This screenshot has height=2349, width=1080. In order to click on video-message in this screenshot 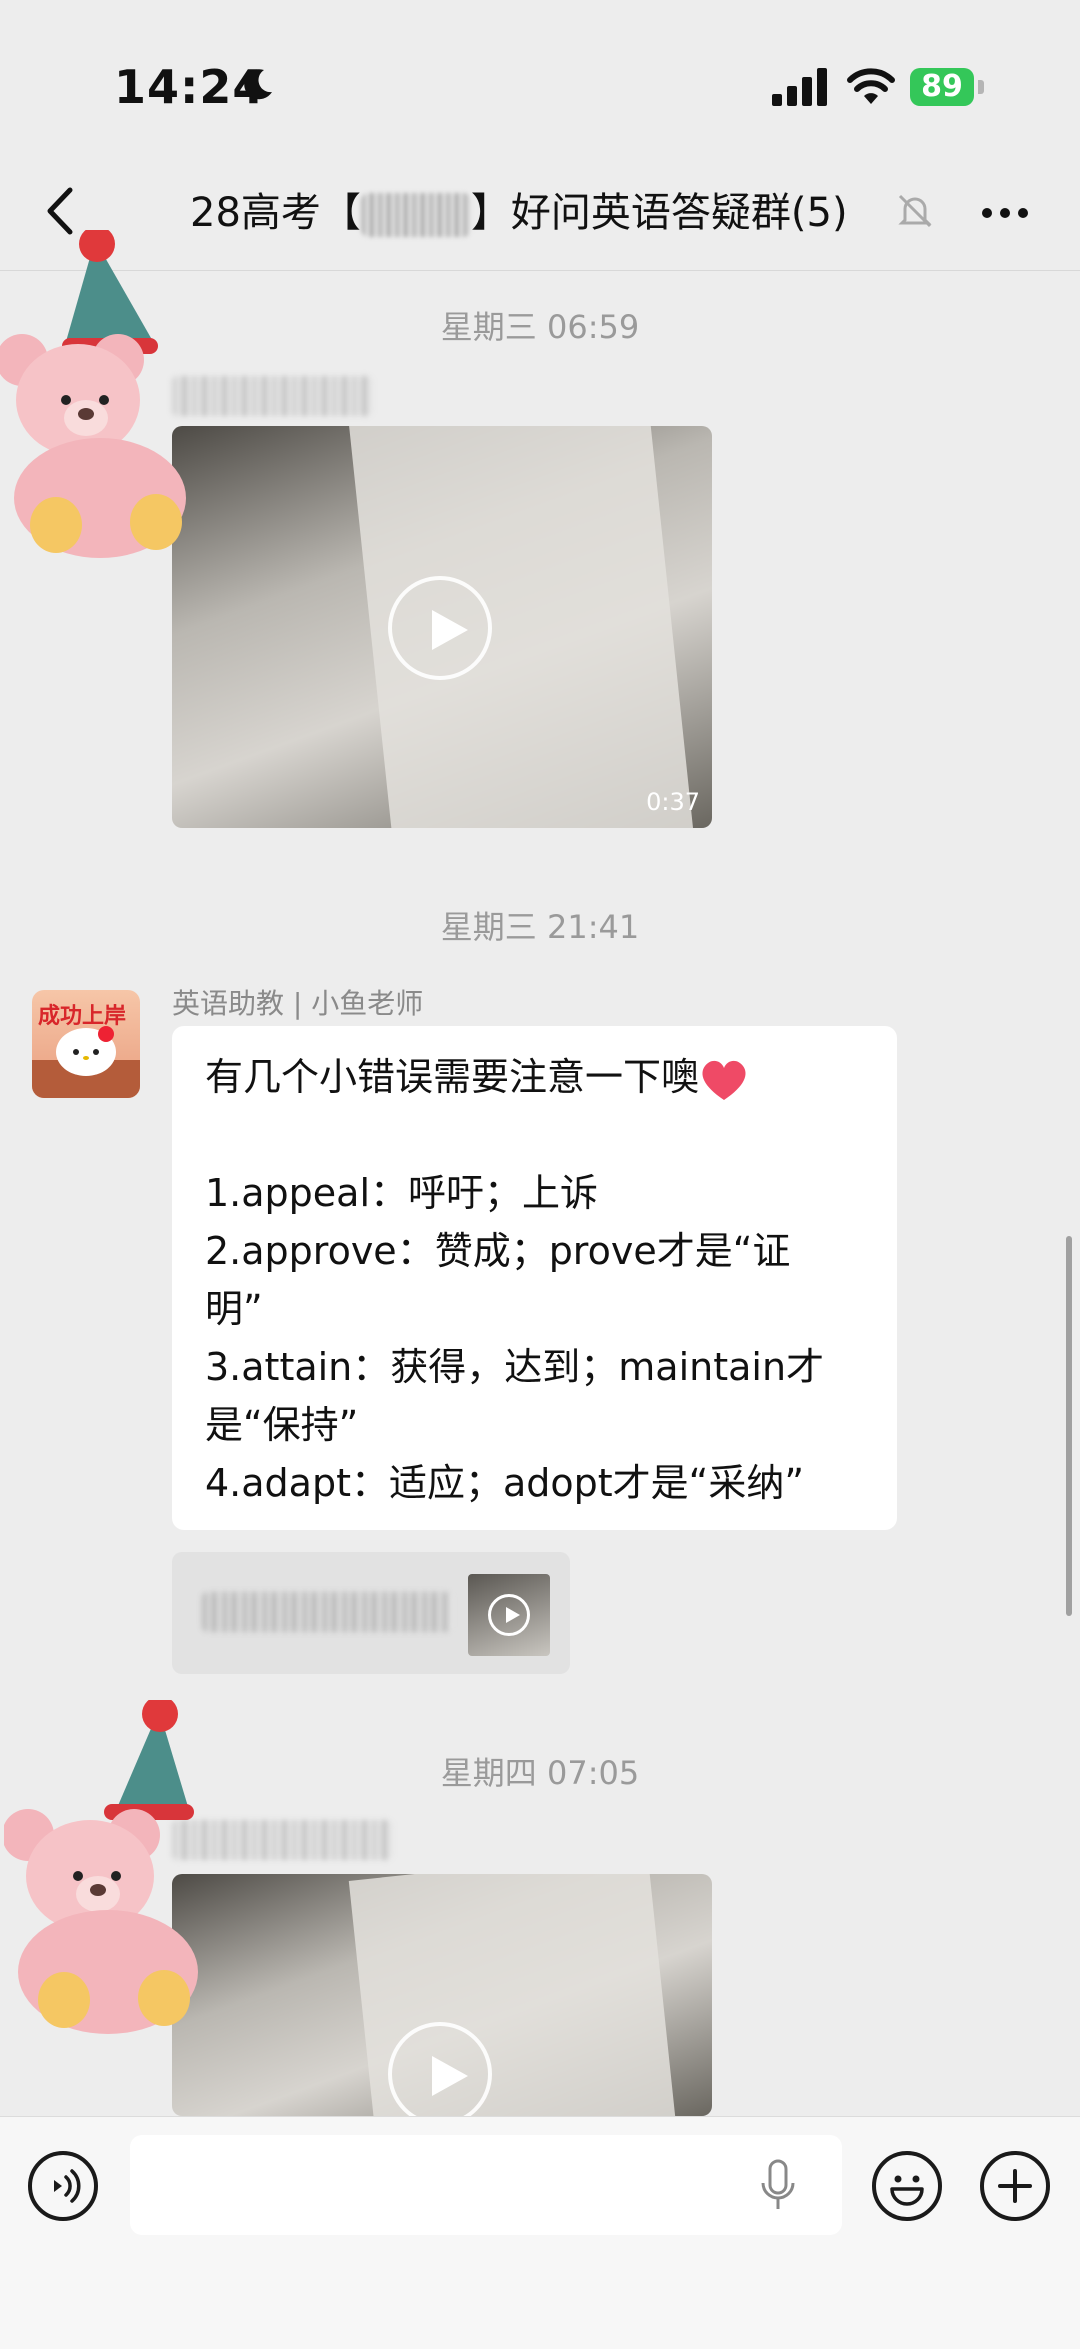, I will do `click(442, 1995)`.